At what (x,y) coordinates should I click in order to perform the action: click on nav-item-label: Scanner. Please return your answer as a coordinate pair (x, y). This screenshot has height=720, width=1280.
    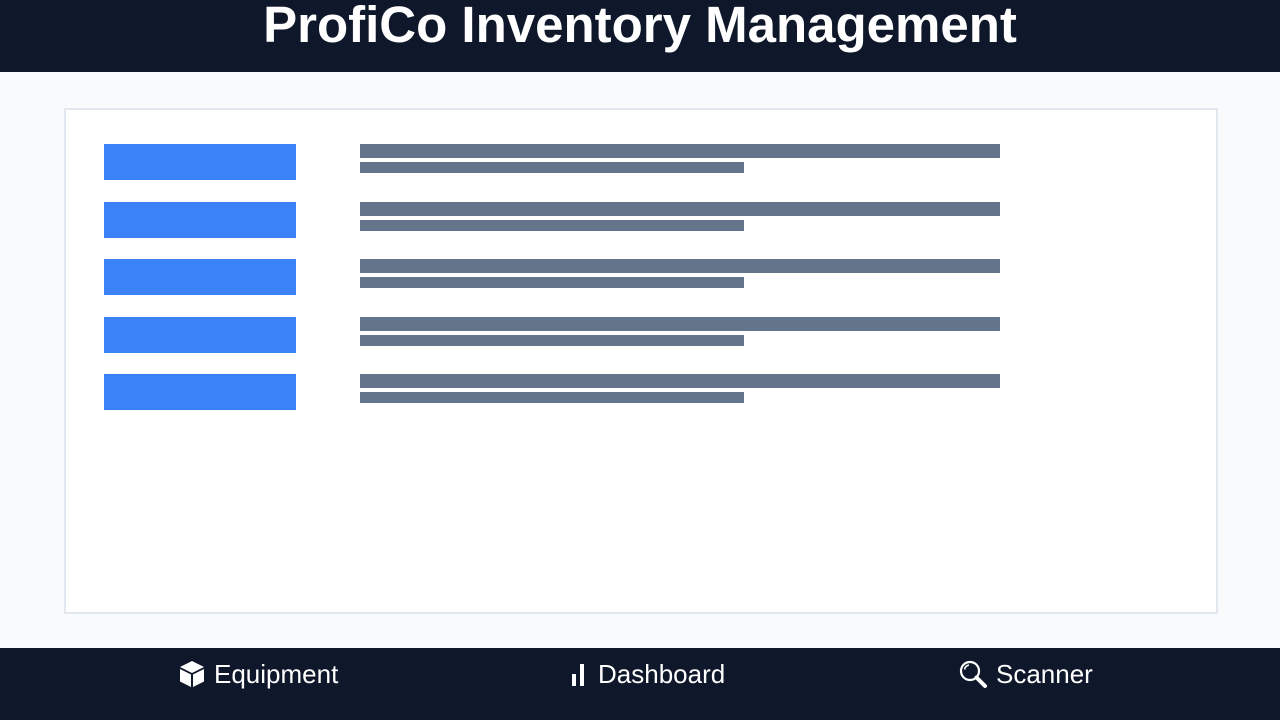
    Looking at the image, I should click on (1044, 673).